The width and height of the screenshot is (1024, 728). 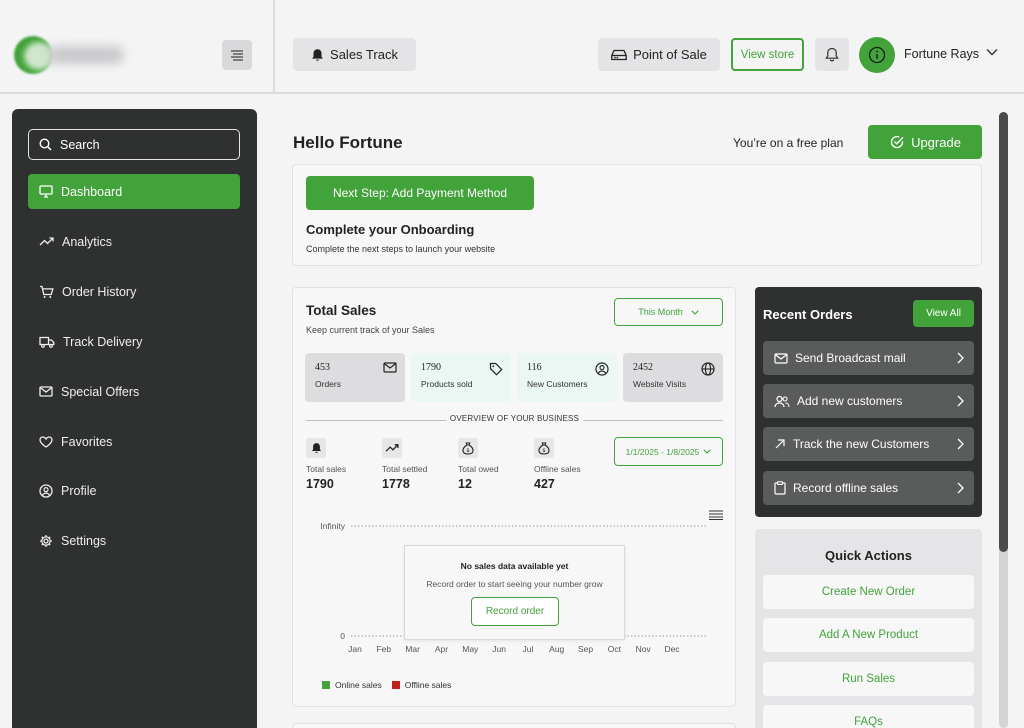 I want to click on bell-outline-icon, so click(x=832, y=54).